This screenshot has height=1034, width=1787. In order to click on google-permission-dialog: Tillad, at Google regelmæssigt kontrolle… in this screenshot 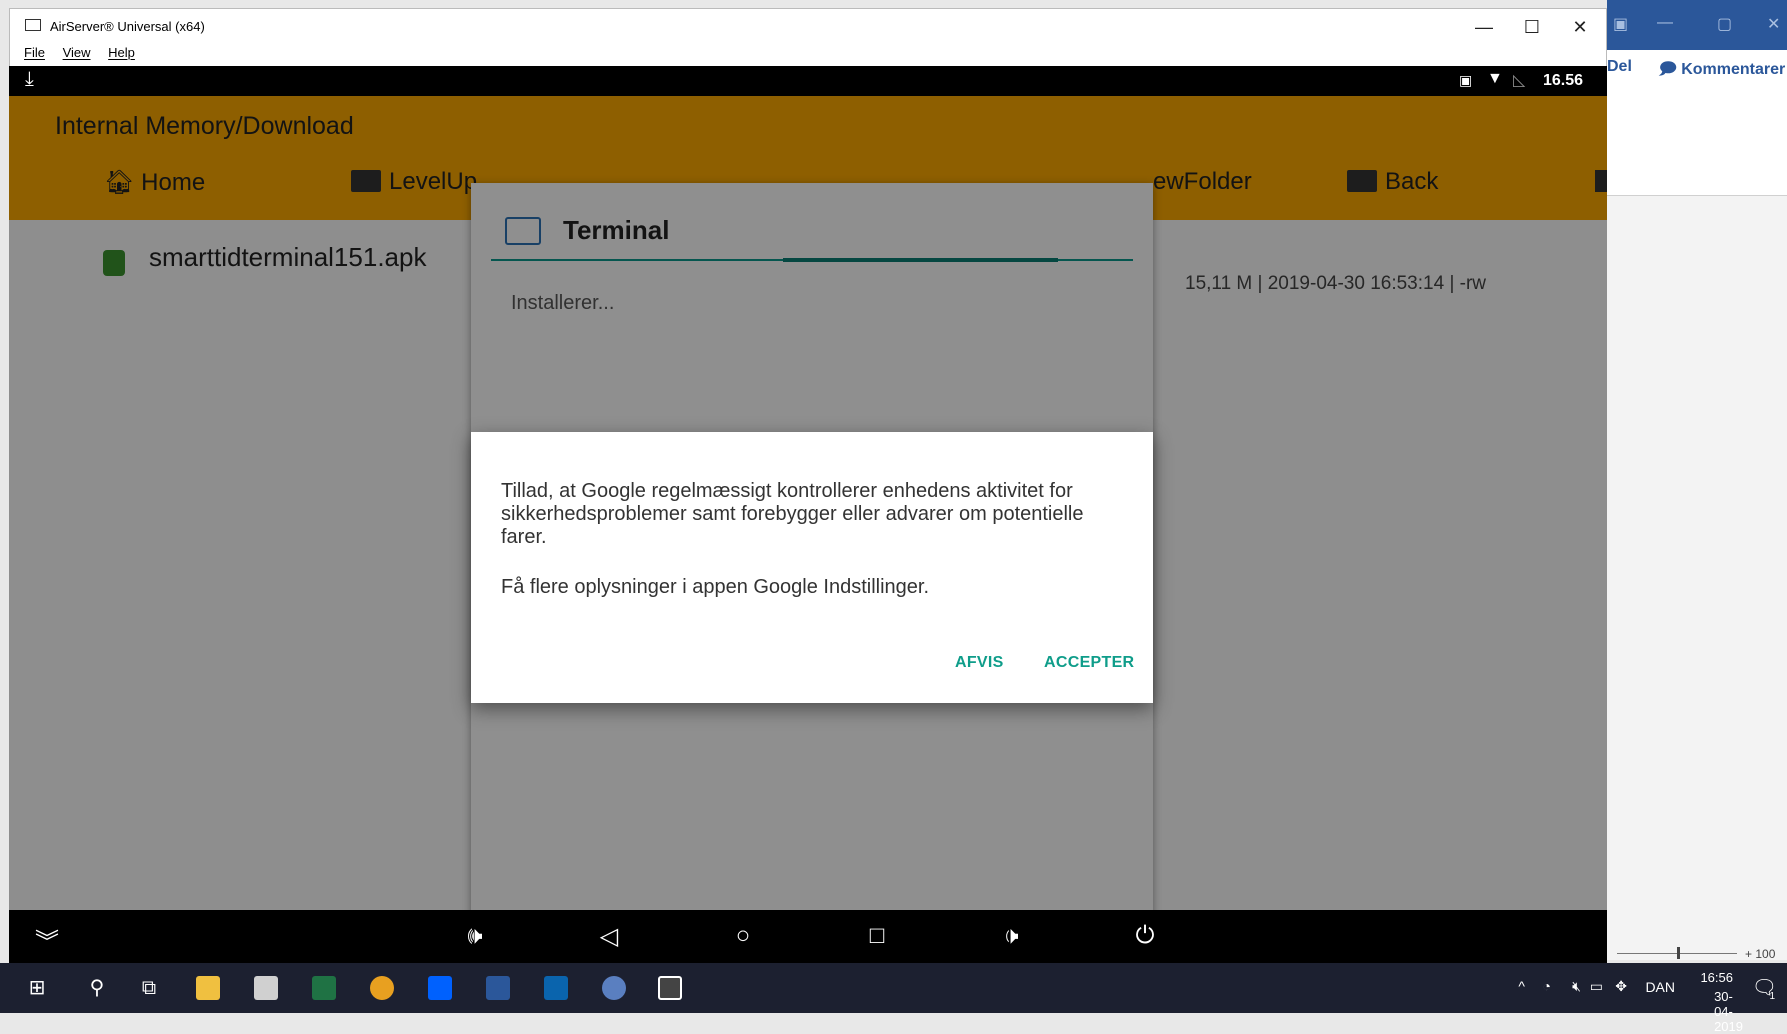, I will do `click(812, 567)`.